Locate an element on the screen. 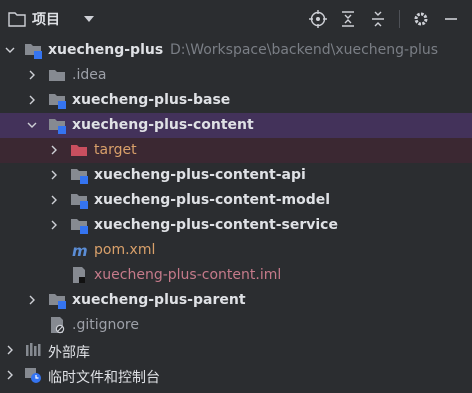  hide-icon is located at coordinates (451, 19).